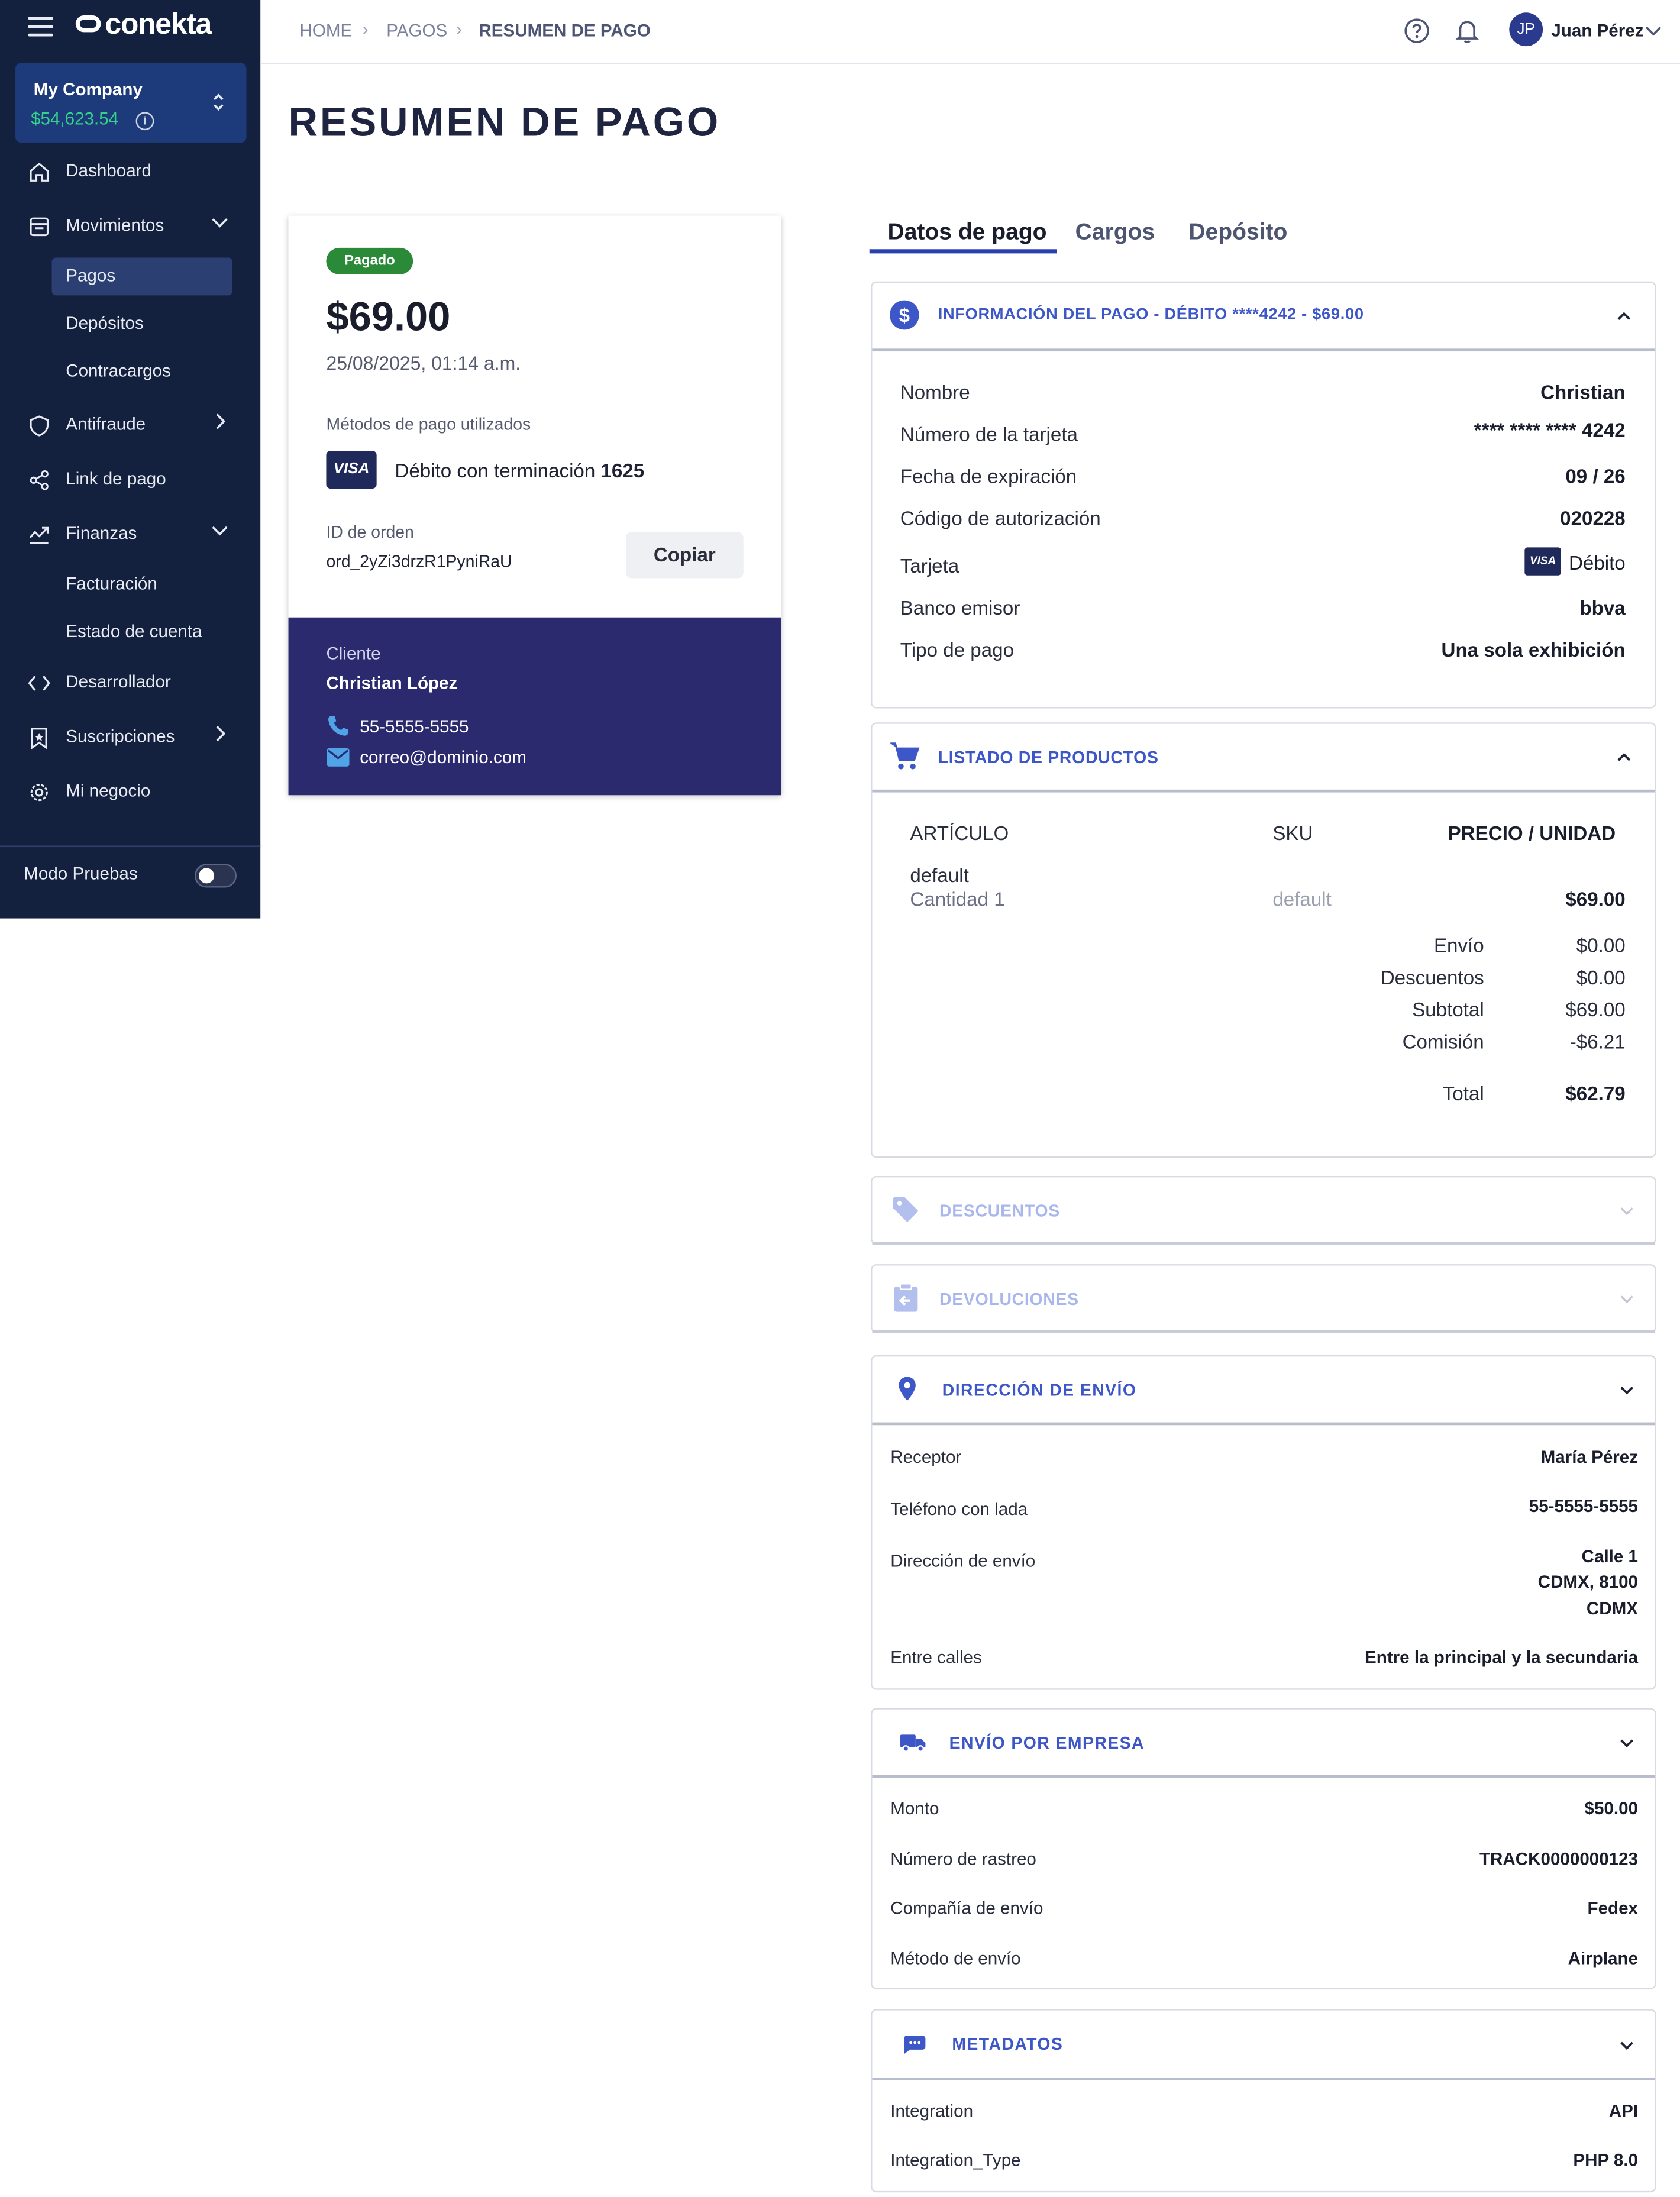 Image resolution: width=1680 pixels, height=2197 pixels. I want to click on chevron-updown-icon, so click(218, 103).